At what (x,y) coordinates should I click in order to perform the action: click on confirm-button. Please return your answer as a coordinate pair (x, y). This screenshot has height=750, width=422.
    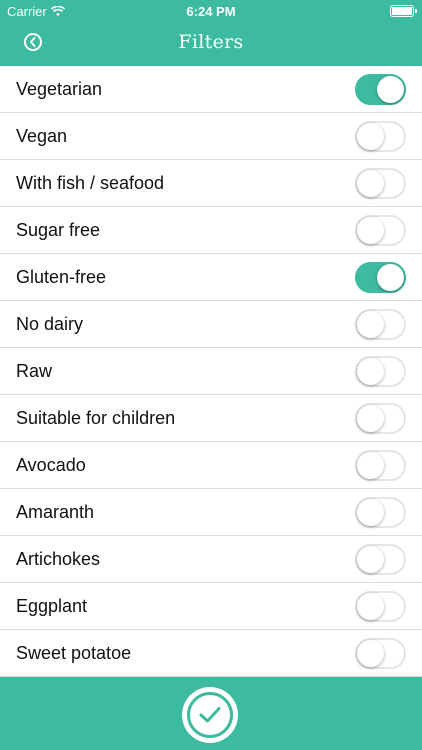
    Looking at the image, I should click on (210, 715).